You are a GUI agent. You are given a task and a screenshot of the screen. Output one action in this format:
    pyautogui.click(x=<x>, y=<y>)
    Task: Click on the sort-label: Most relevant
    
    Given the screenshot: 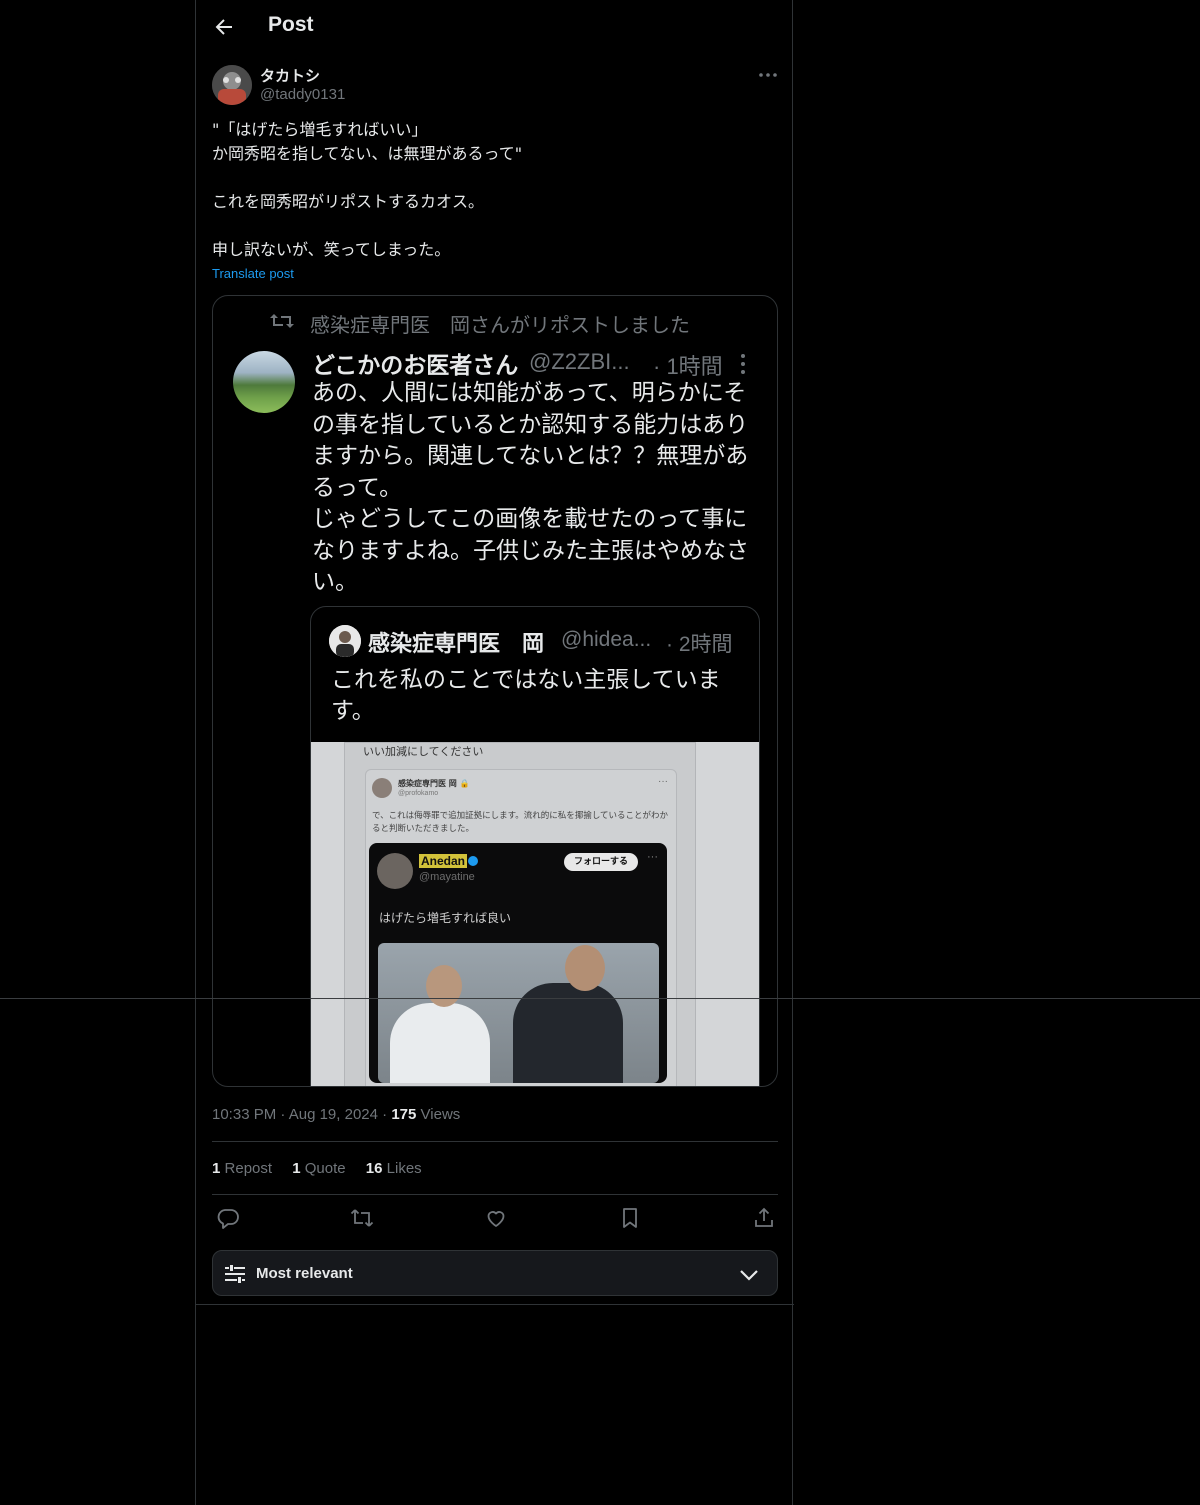 What is the action you would take?
    pyautogui.click(x=304, y=1273)
    